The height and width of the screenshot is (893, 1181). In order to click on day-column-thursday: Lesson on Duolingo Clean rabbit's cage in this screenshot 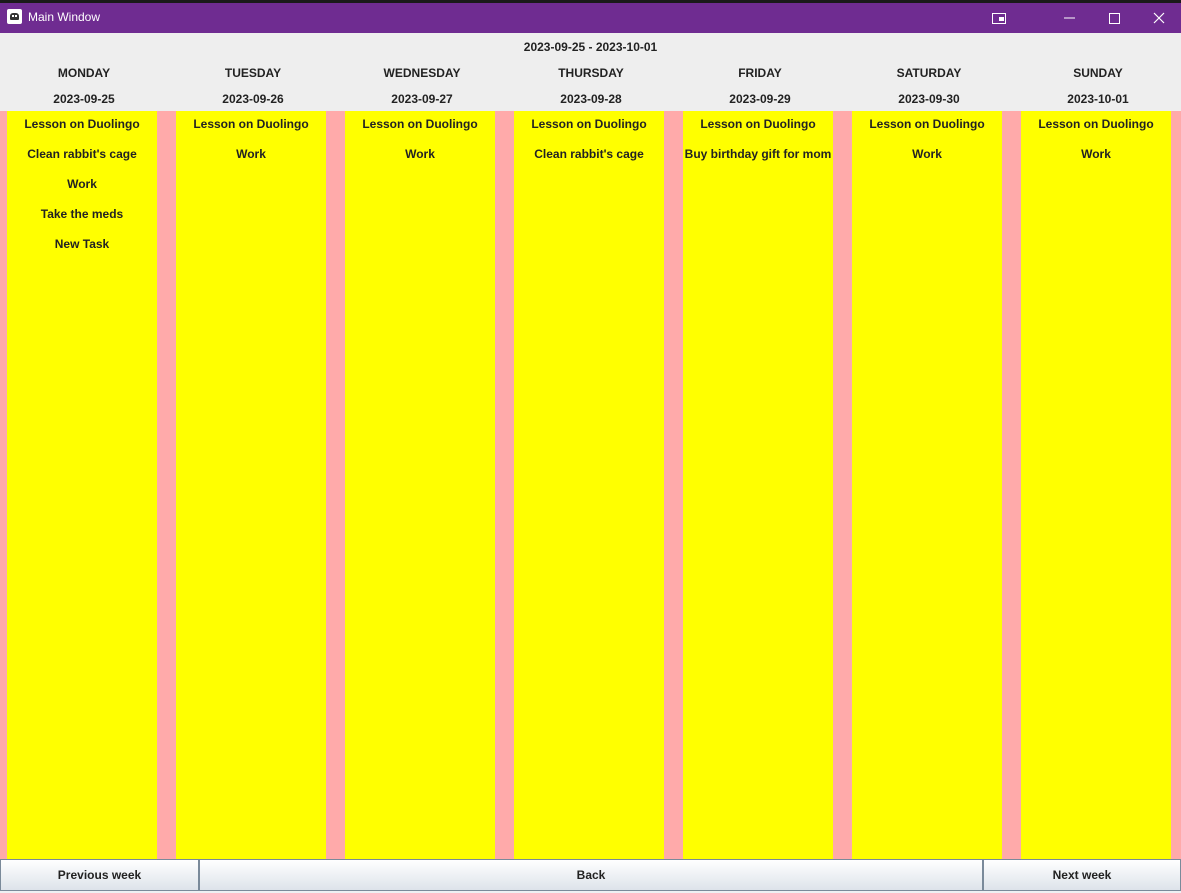, I will do `click(589, 485)`.